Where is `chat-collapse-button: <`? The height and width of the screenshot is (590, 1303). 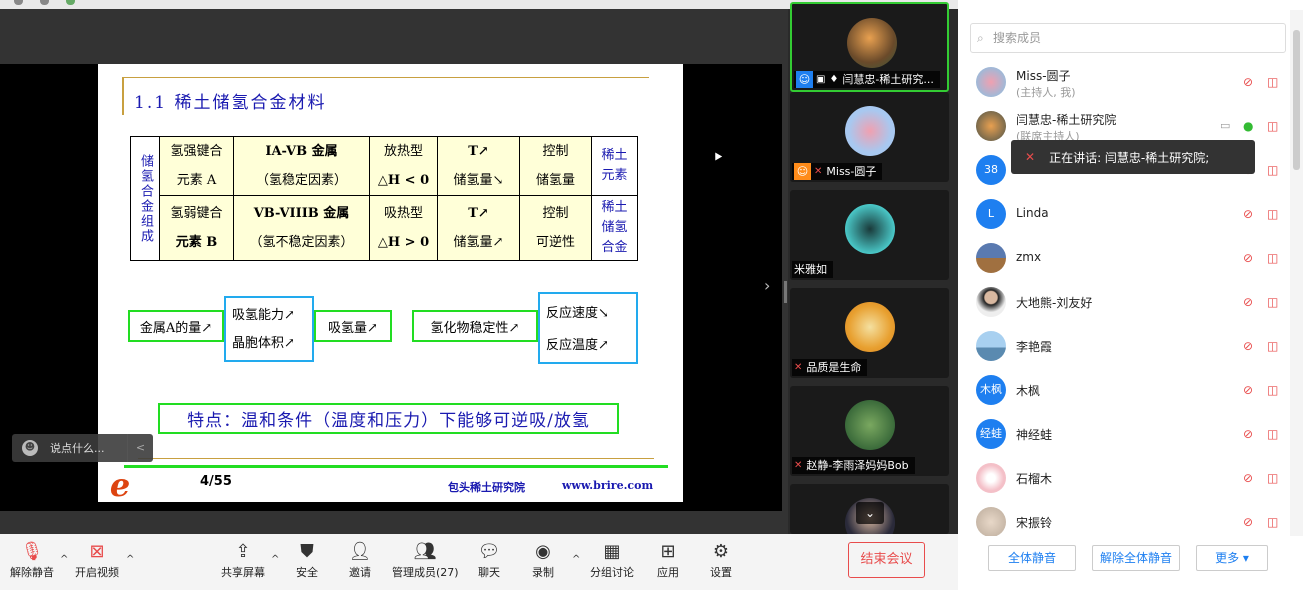
chat-collapse-button: < is located at coordinates (140, 448).